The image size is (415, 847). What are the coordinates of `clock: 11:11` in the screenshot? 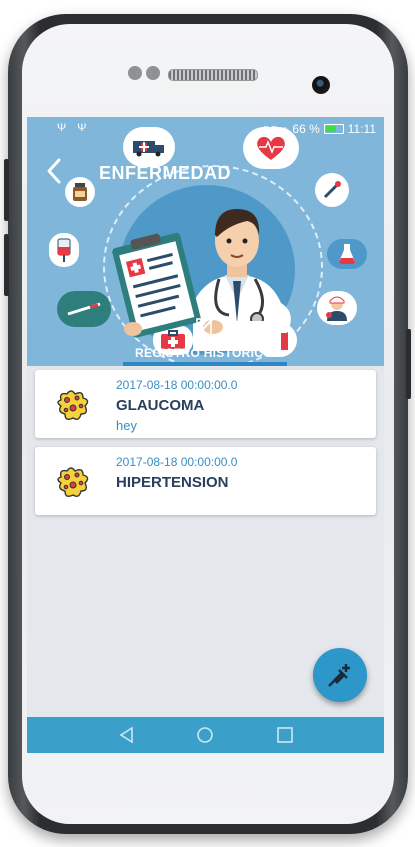 It's located at (361, 129).